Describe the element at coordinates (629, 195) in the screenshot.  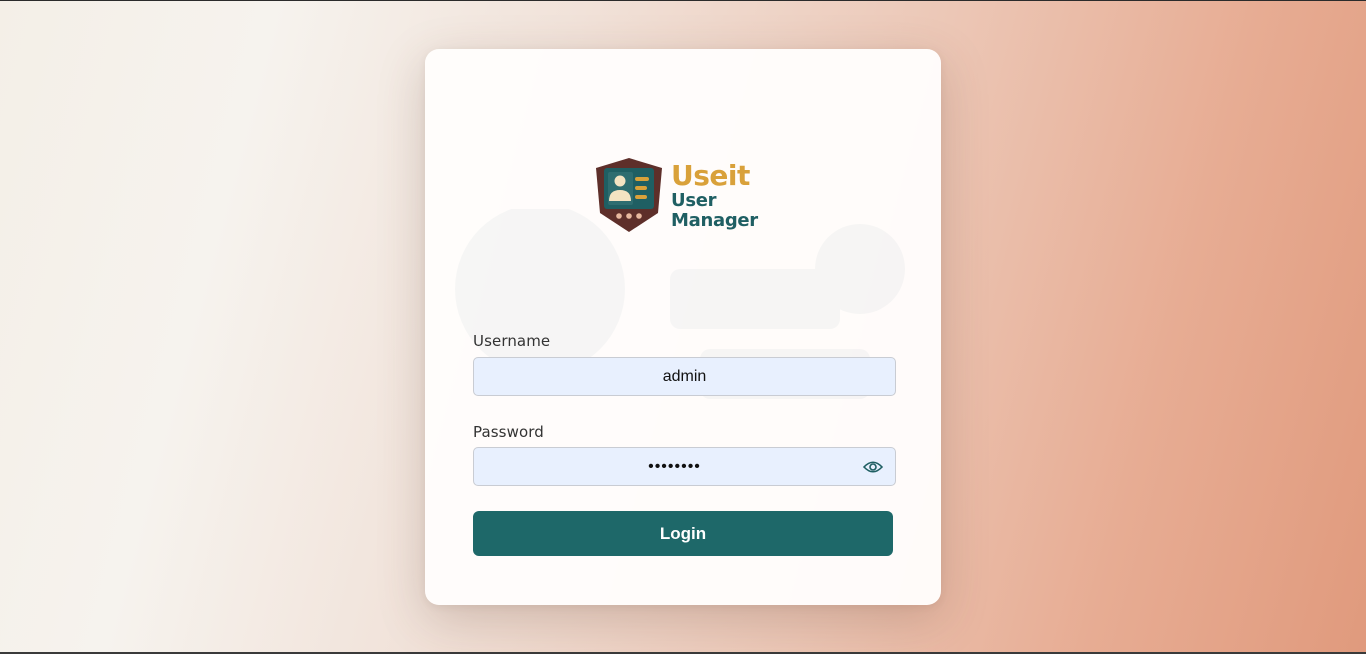
I see `user-card-shield-icon` at that location.